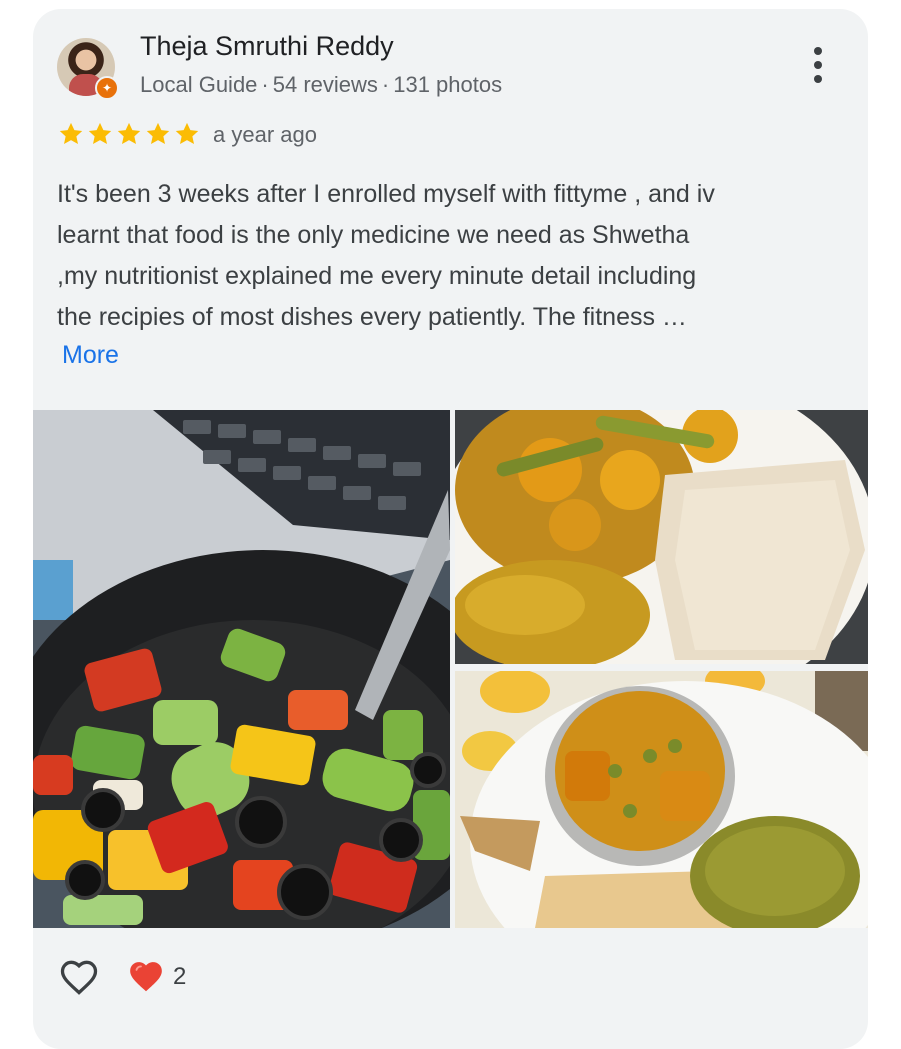 Image resolution: width=901 pixels, height=1049 pixels. Describe the element at coordinates (180, 976) in the screenshot. I see `reaction-count: 2` at that location.